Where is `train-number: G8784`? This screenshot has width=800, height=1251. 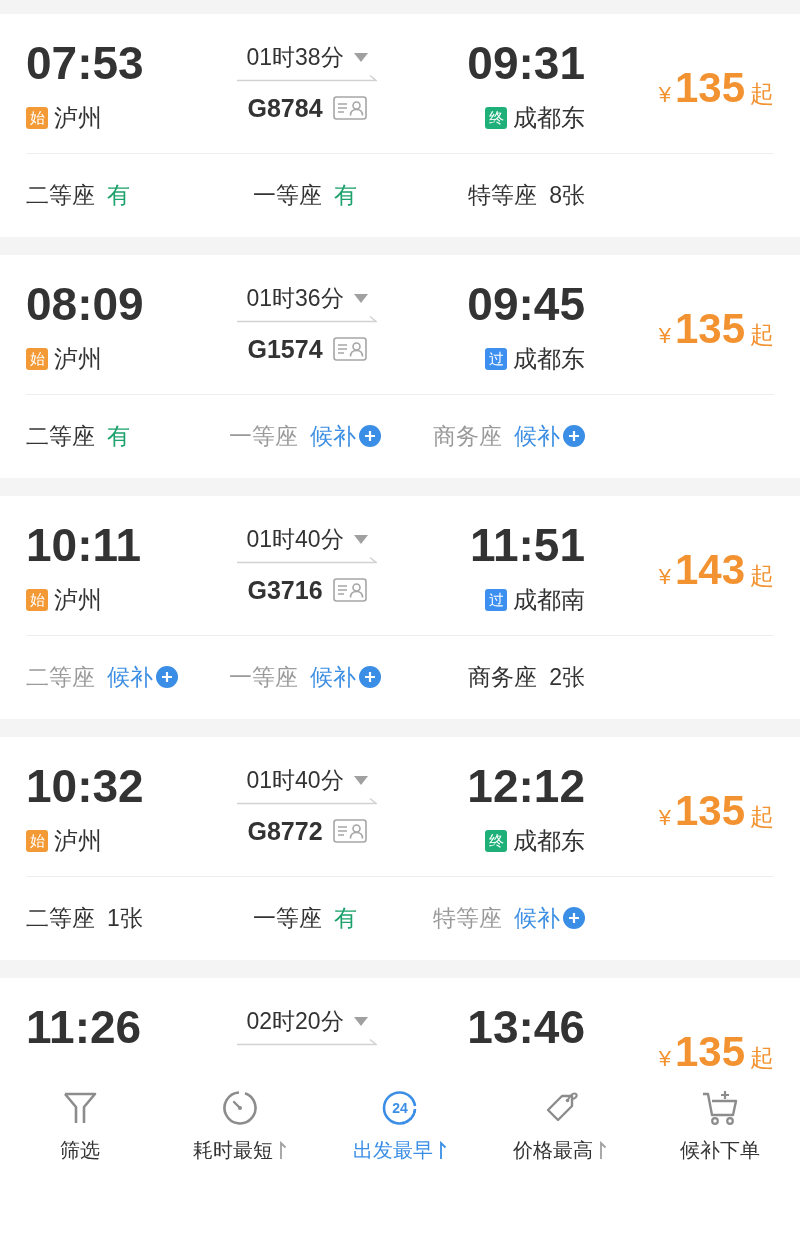 train-number: G8784 is located at coordinates (285, 108).